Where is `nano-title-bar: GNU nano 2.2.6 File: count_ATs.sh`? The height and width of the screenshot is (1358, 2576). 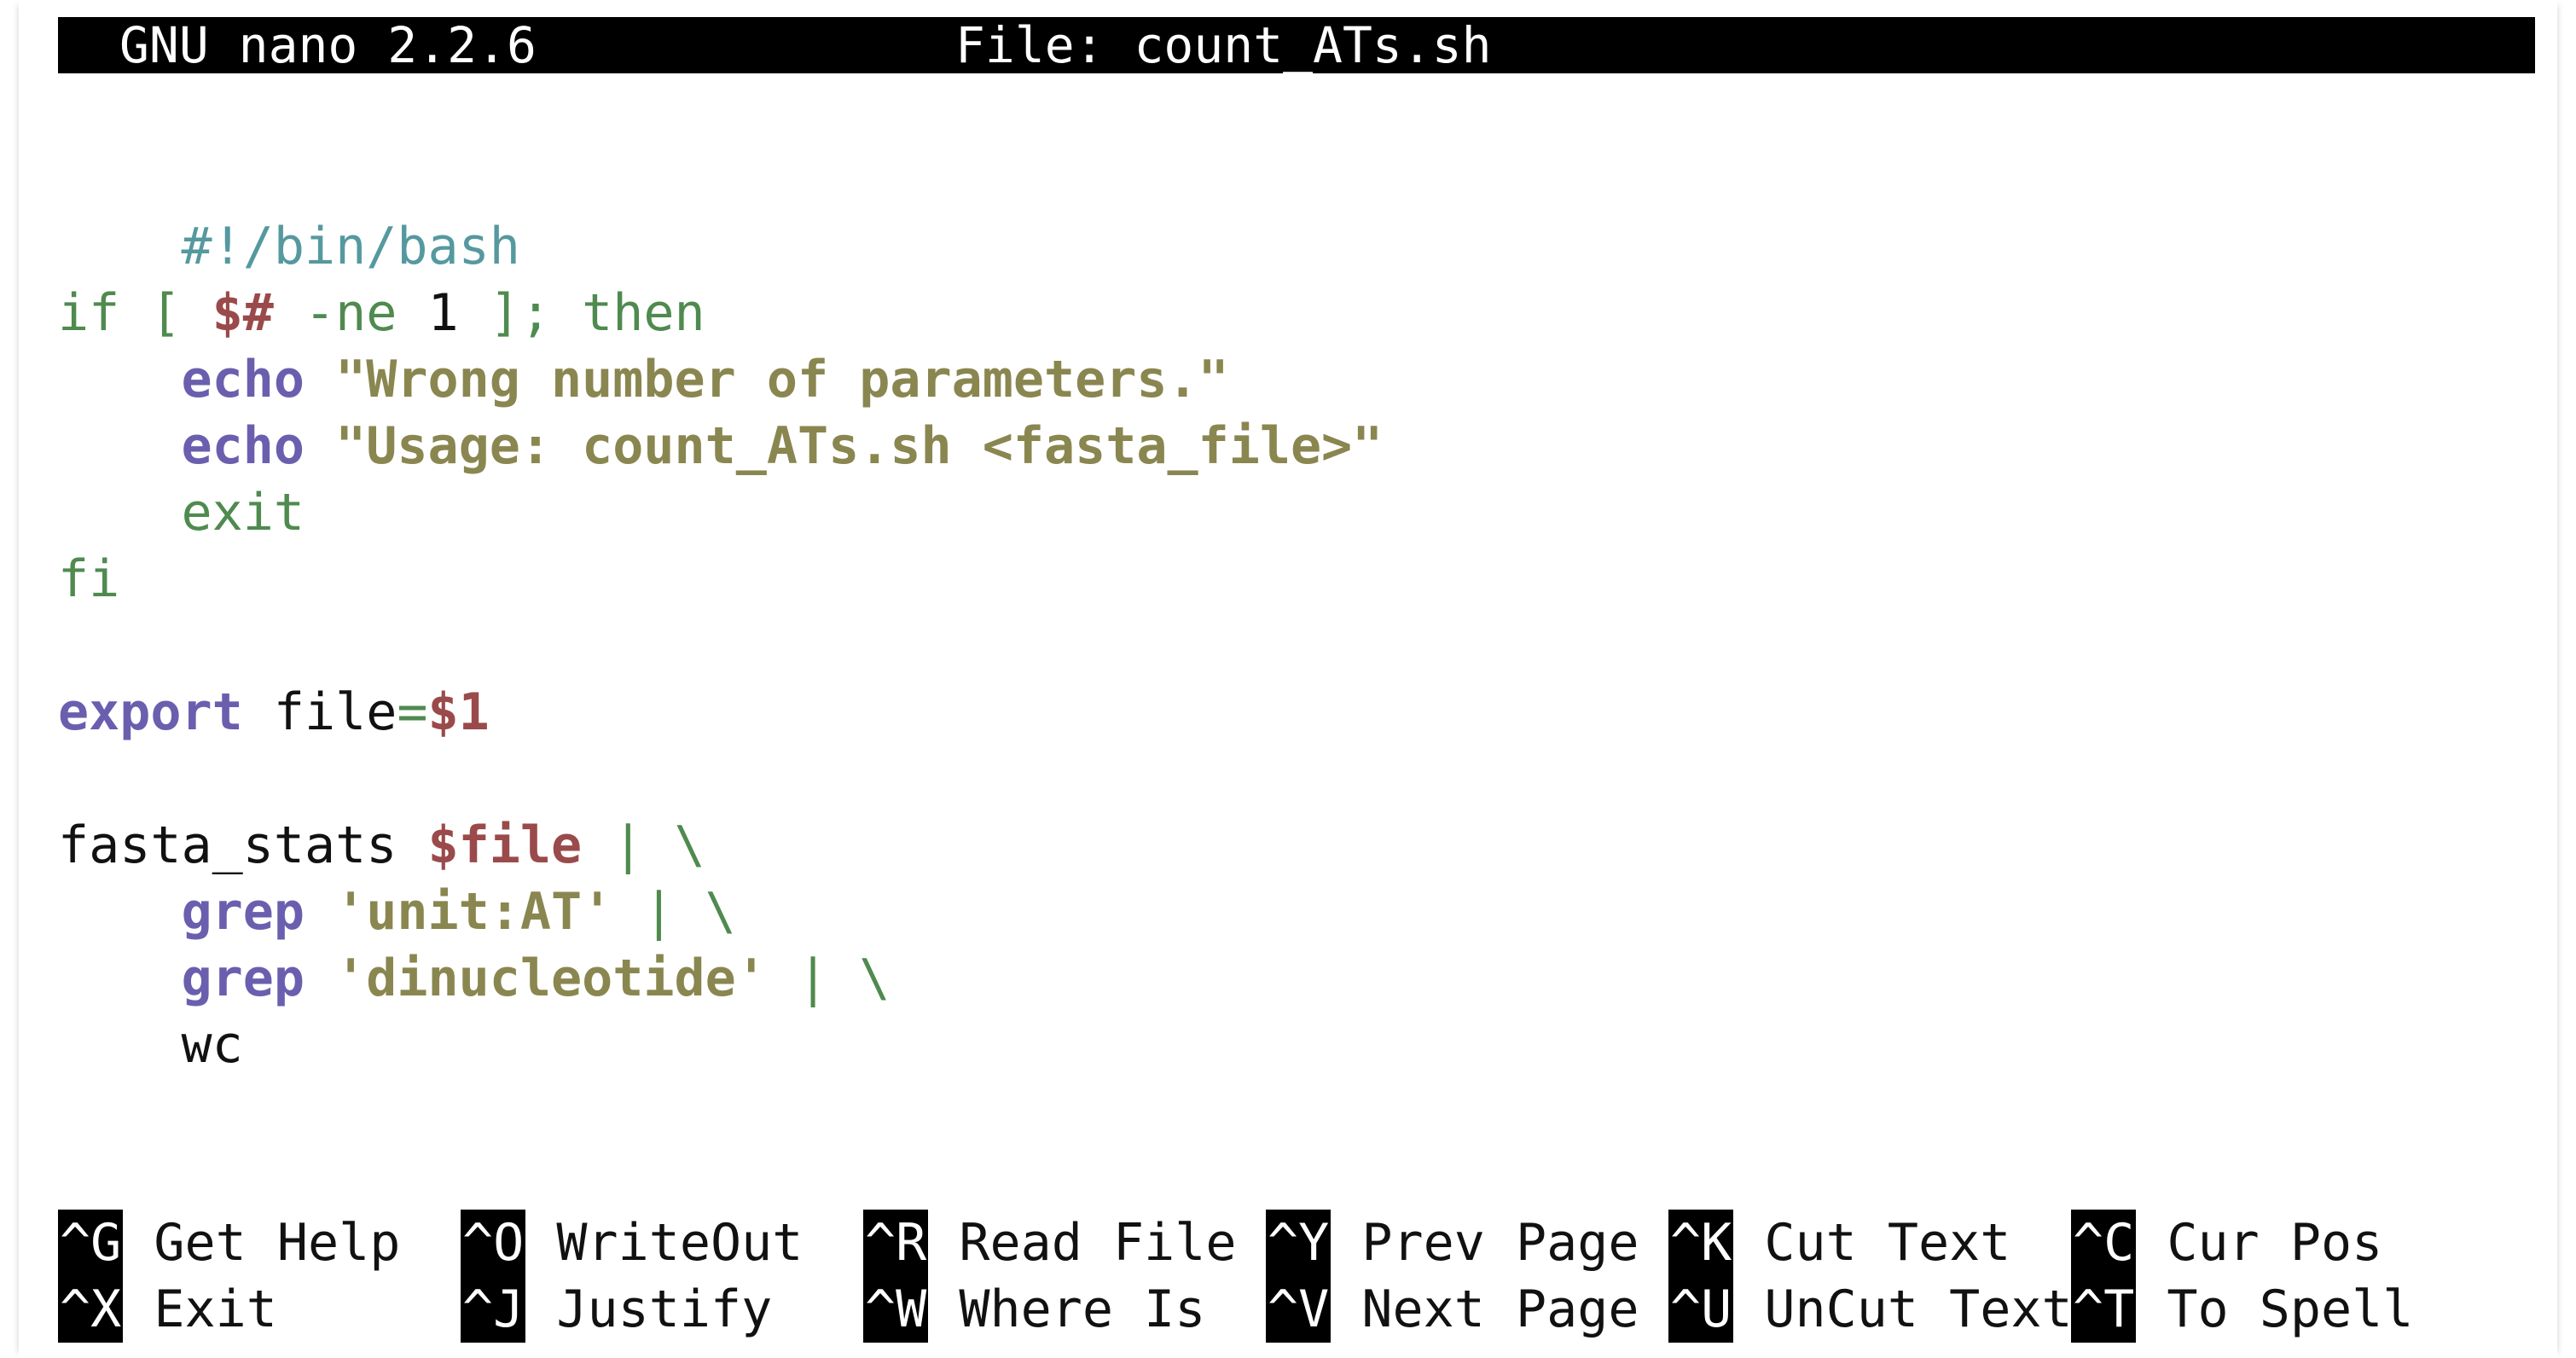 nano-title-bar: GNU nano 2.2.6 File: count_ATs.sh is located at coordinates (1296, 45).